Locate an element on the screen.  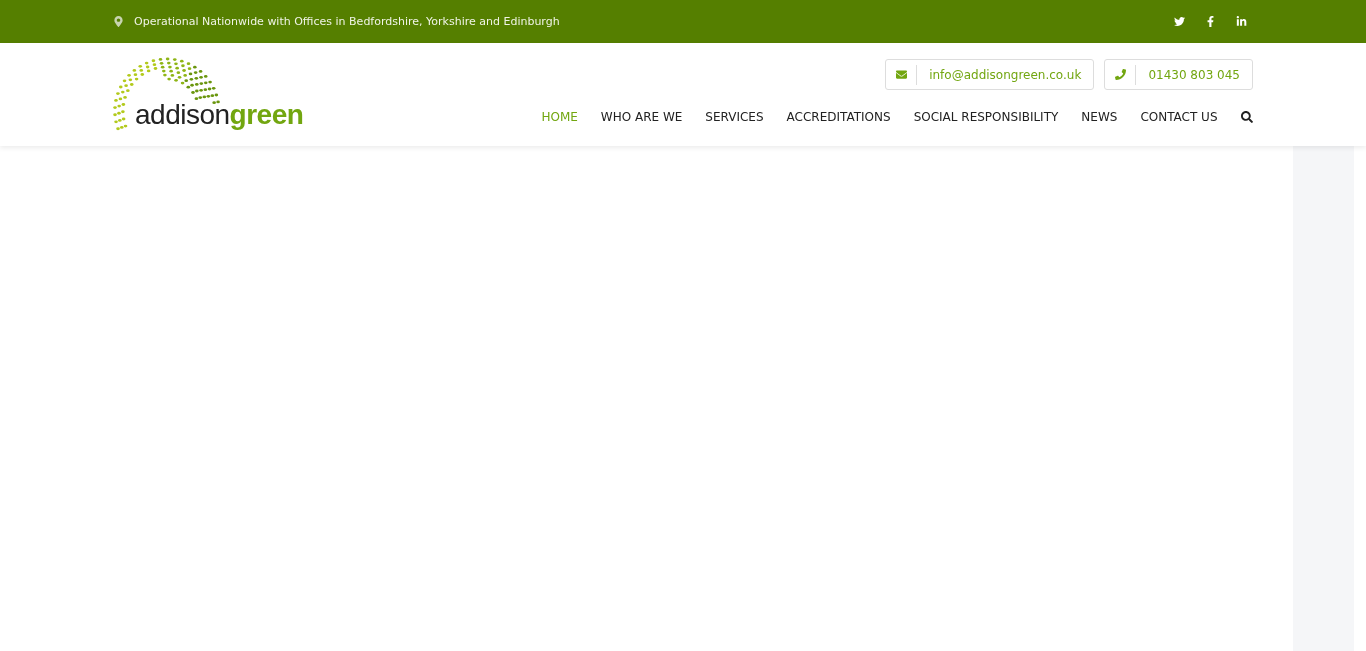
location-pin-icon is located at coordinates (118, 21).